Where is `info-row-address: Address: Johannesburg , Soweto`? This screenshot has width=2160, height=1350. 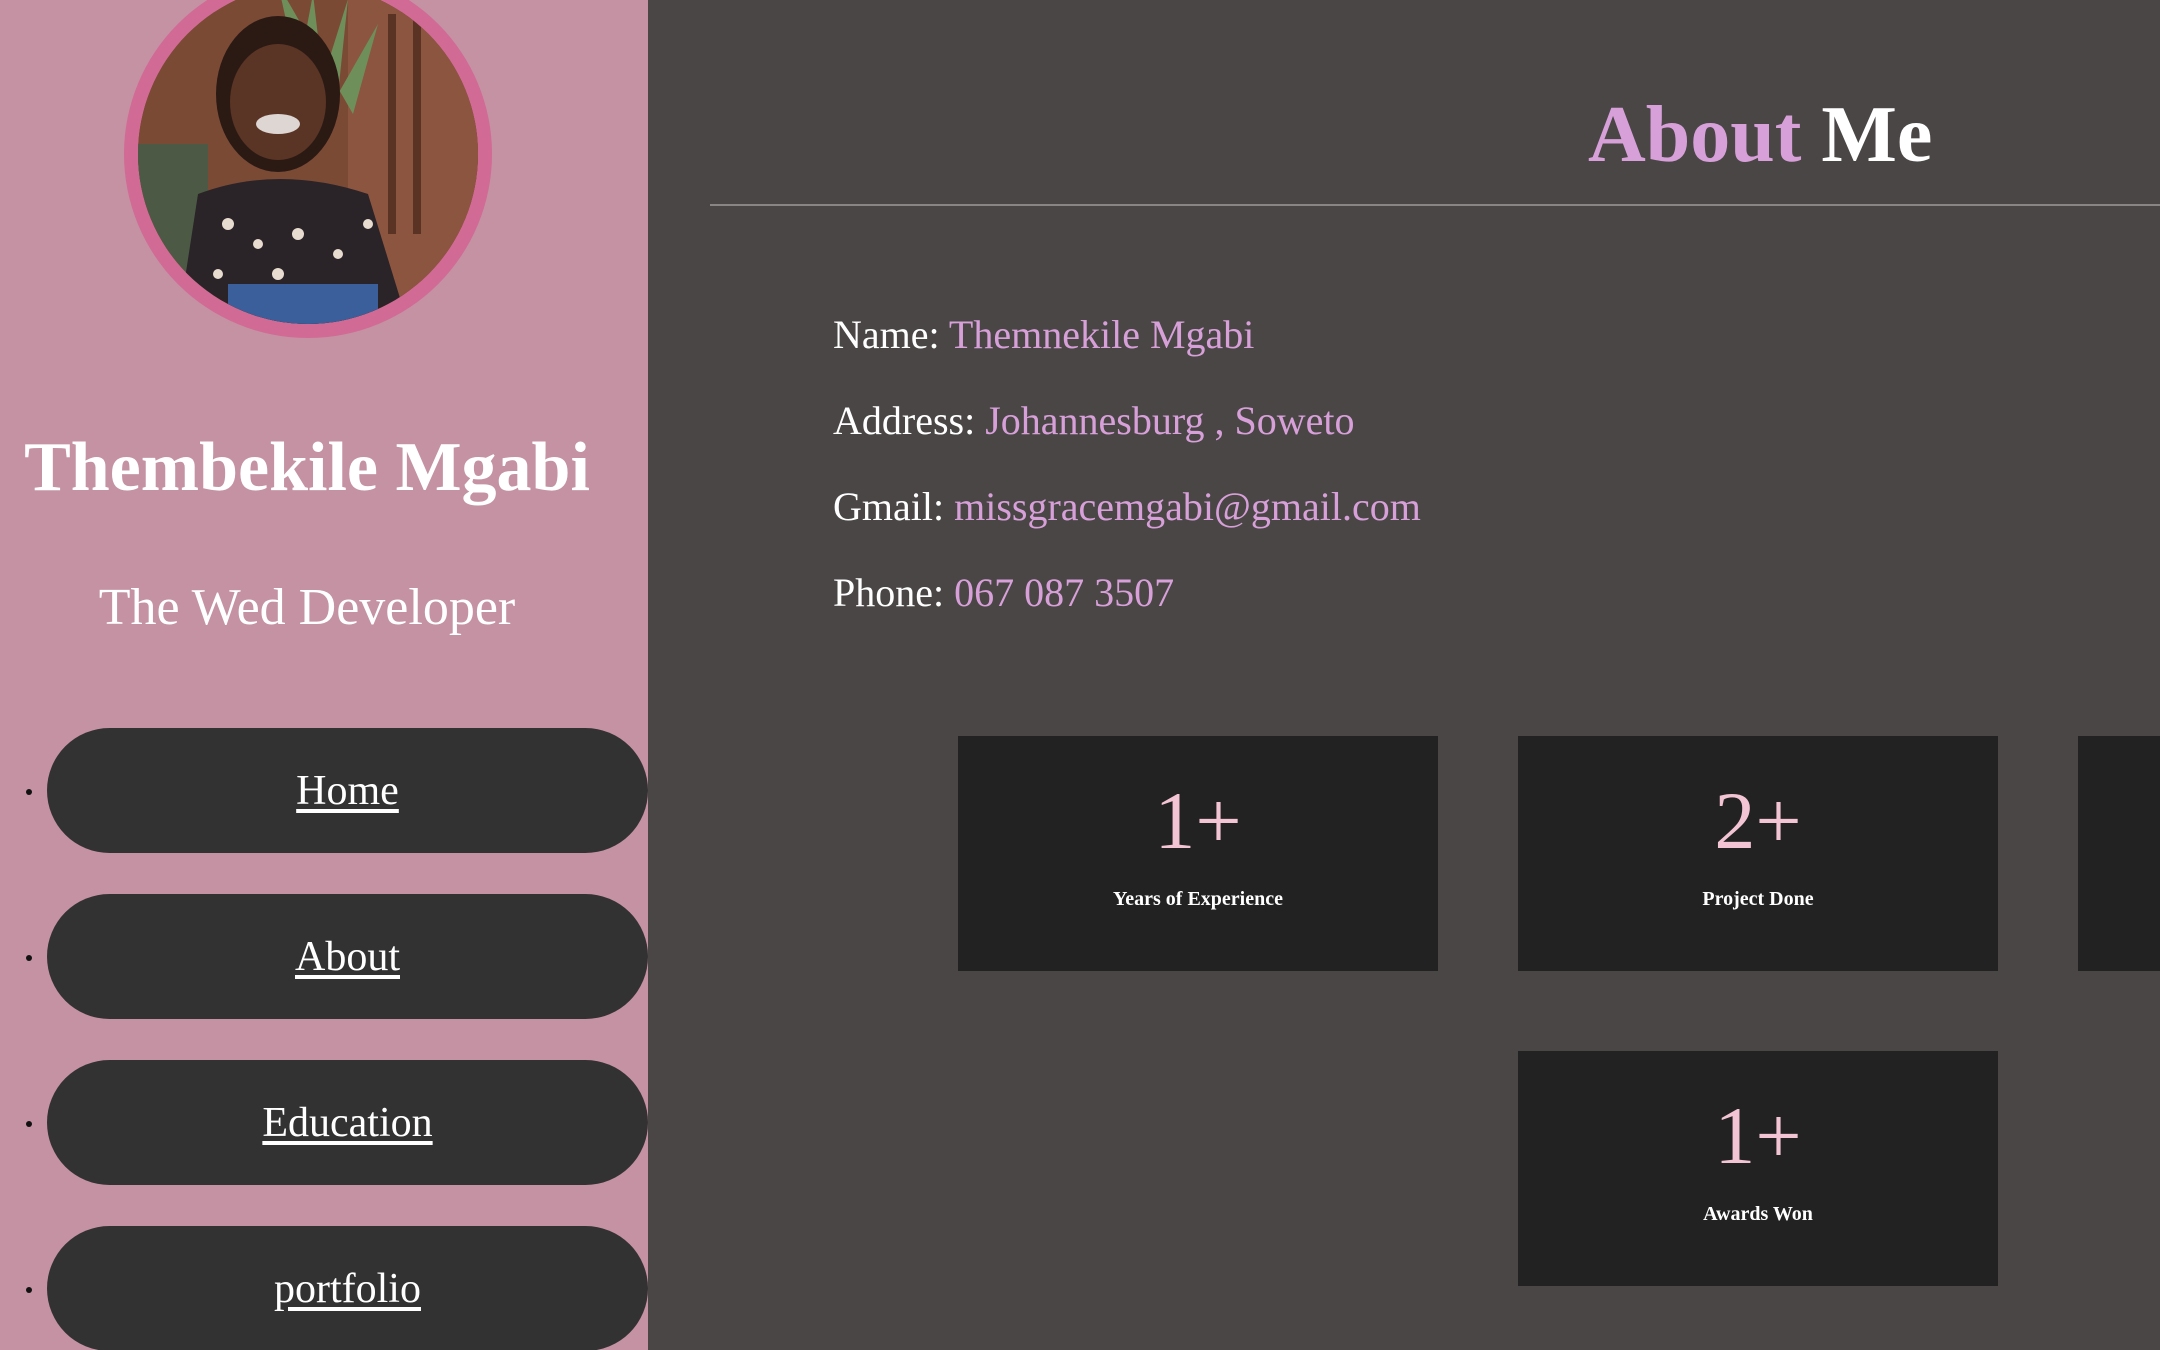
info-row-address: Address: Johannesburg , Soweto is located at coordinates (1093, 420).